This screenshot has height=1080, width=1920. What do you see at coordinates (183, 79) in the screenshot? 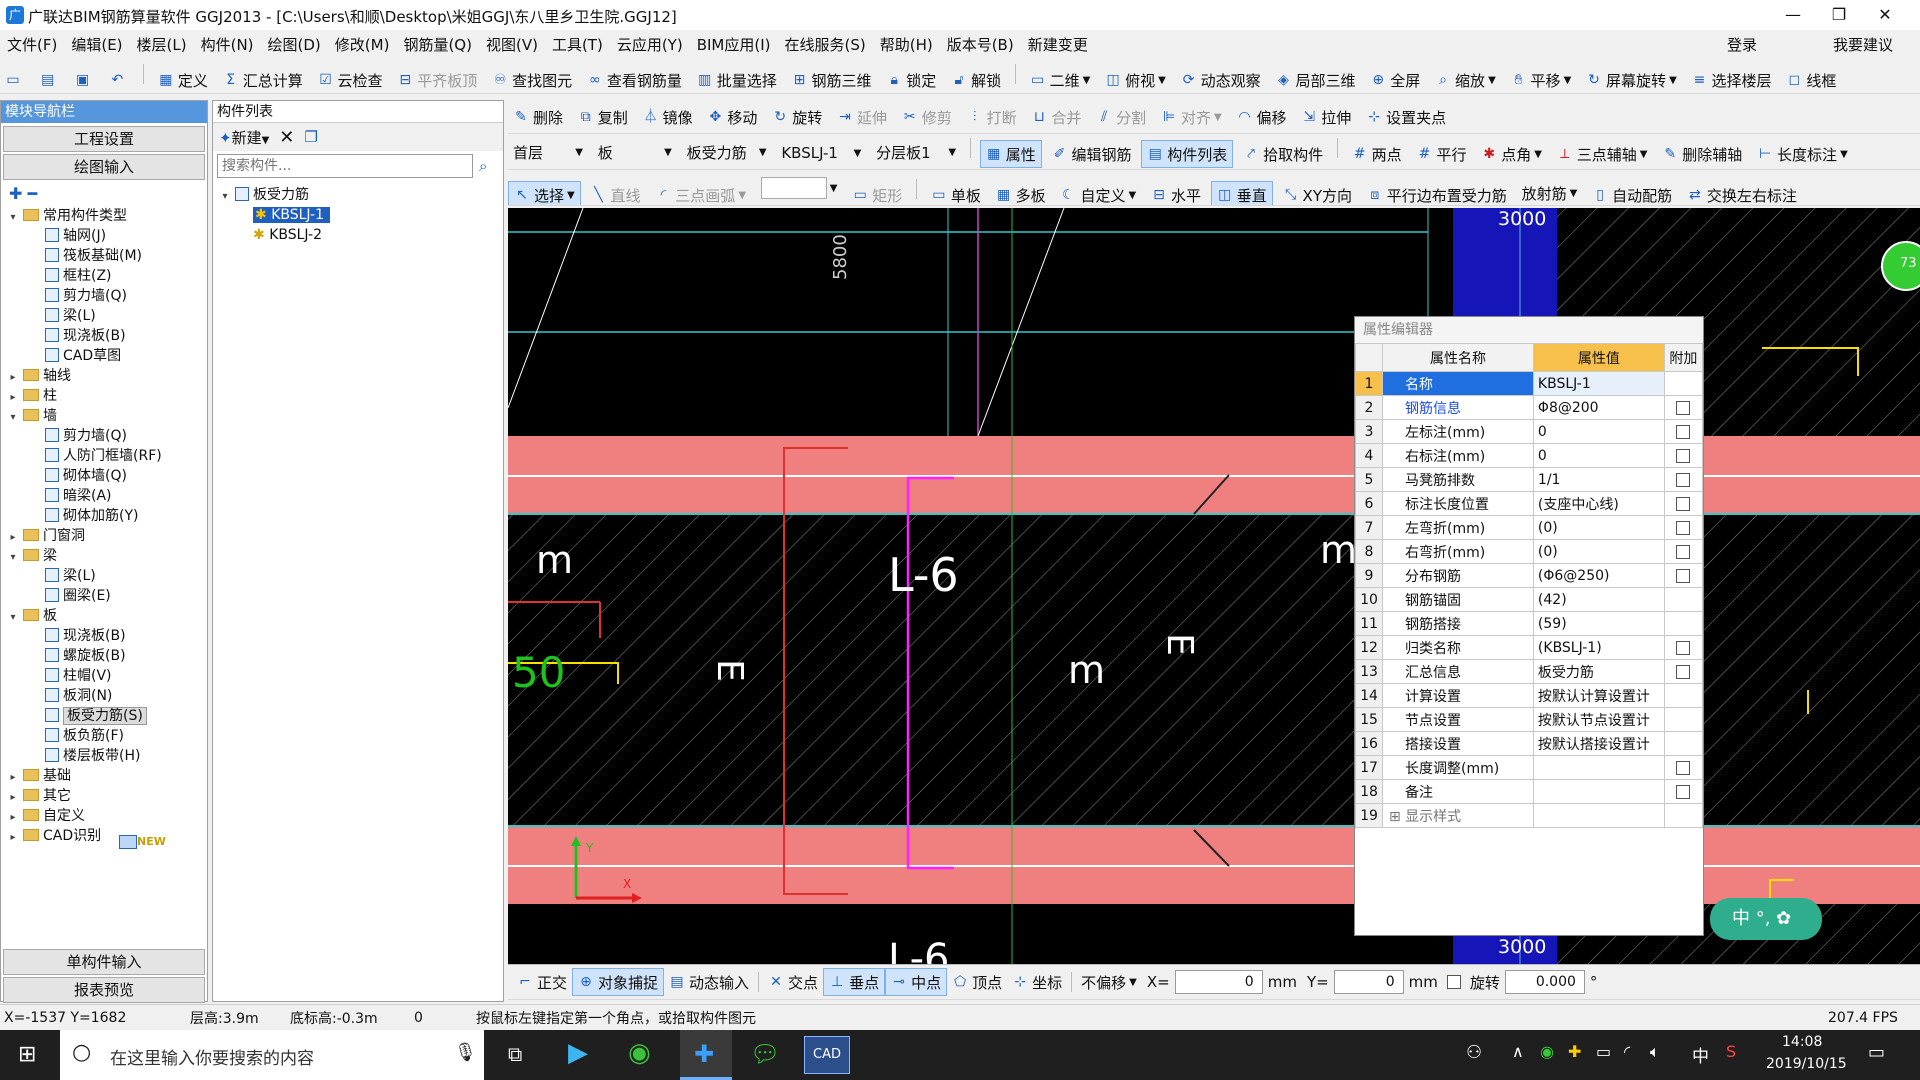
I see `define-button: ▦ 定义` at bounding box center [183, 79].